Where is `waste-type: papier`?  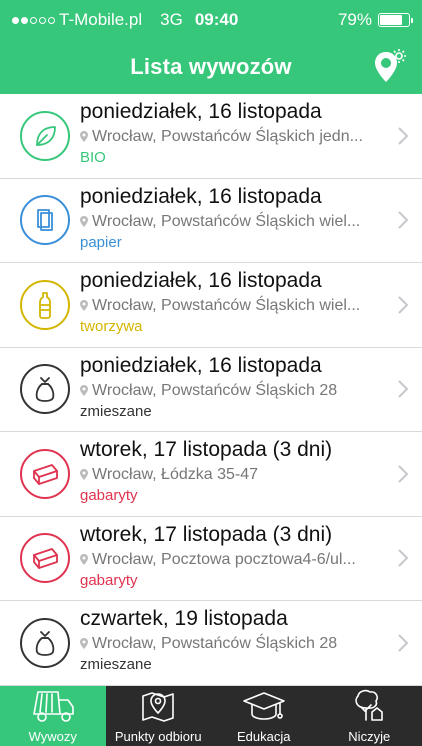
waste-type: papier is located at coordinates (101, 242).